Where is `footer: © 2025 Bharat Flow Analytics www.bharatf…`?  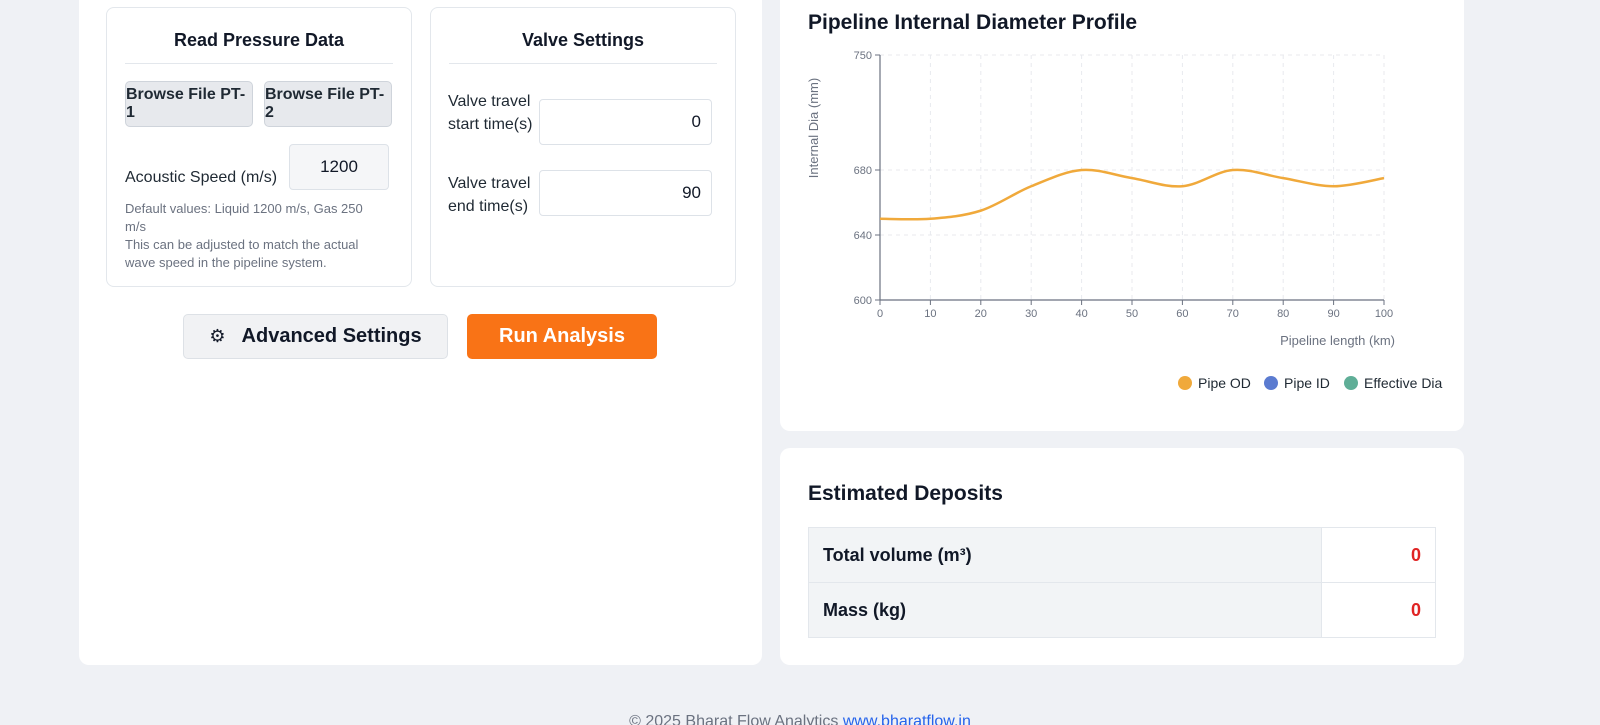 footer: © 2025 Bharat Flow Analytics www.bharatf… is located at coordinates (800, 719).